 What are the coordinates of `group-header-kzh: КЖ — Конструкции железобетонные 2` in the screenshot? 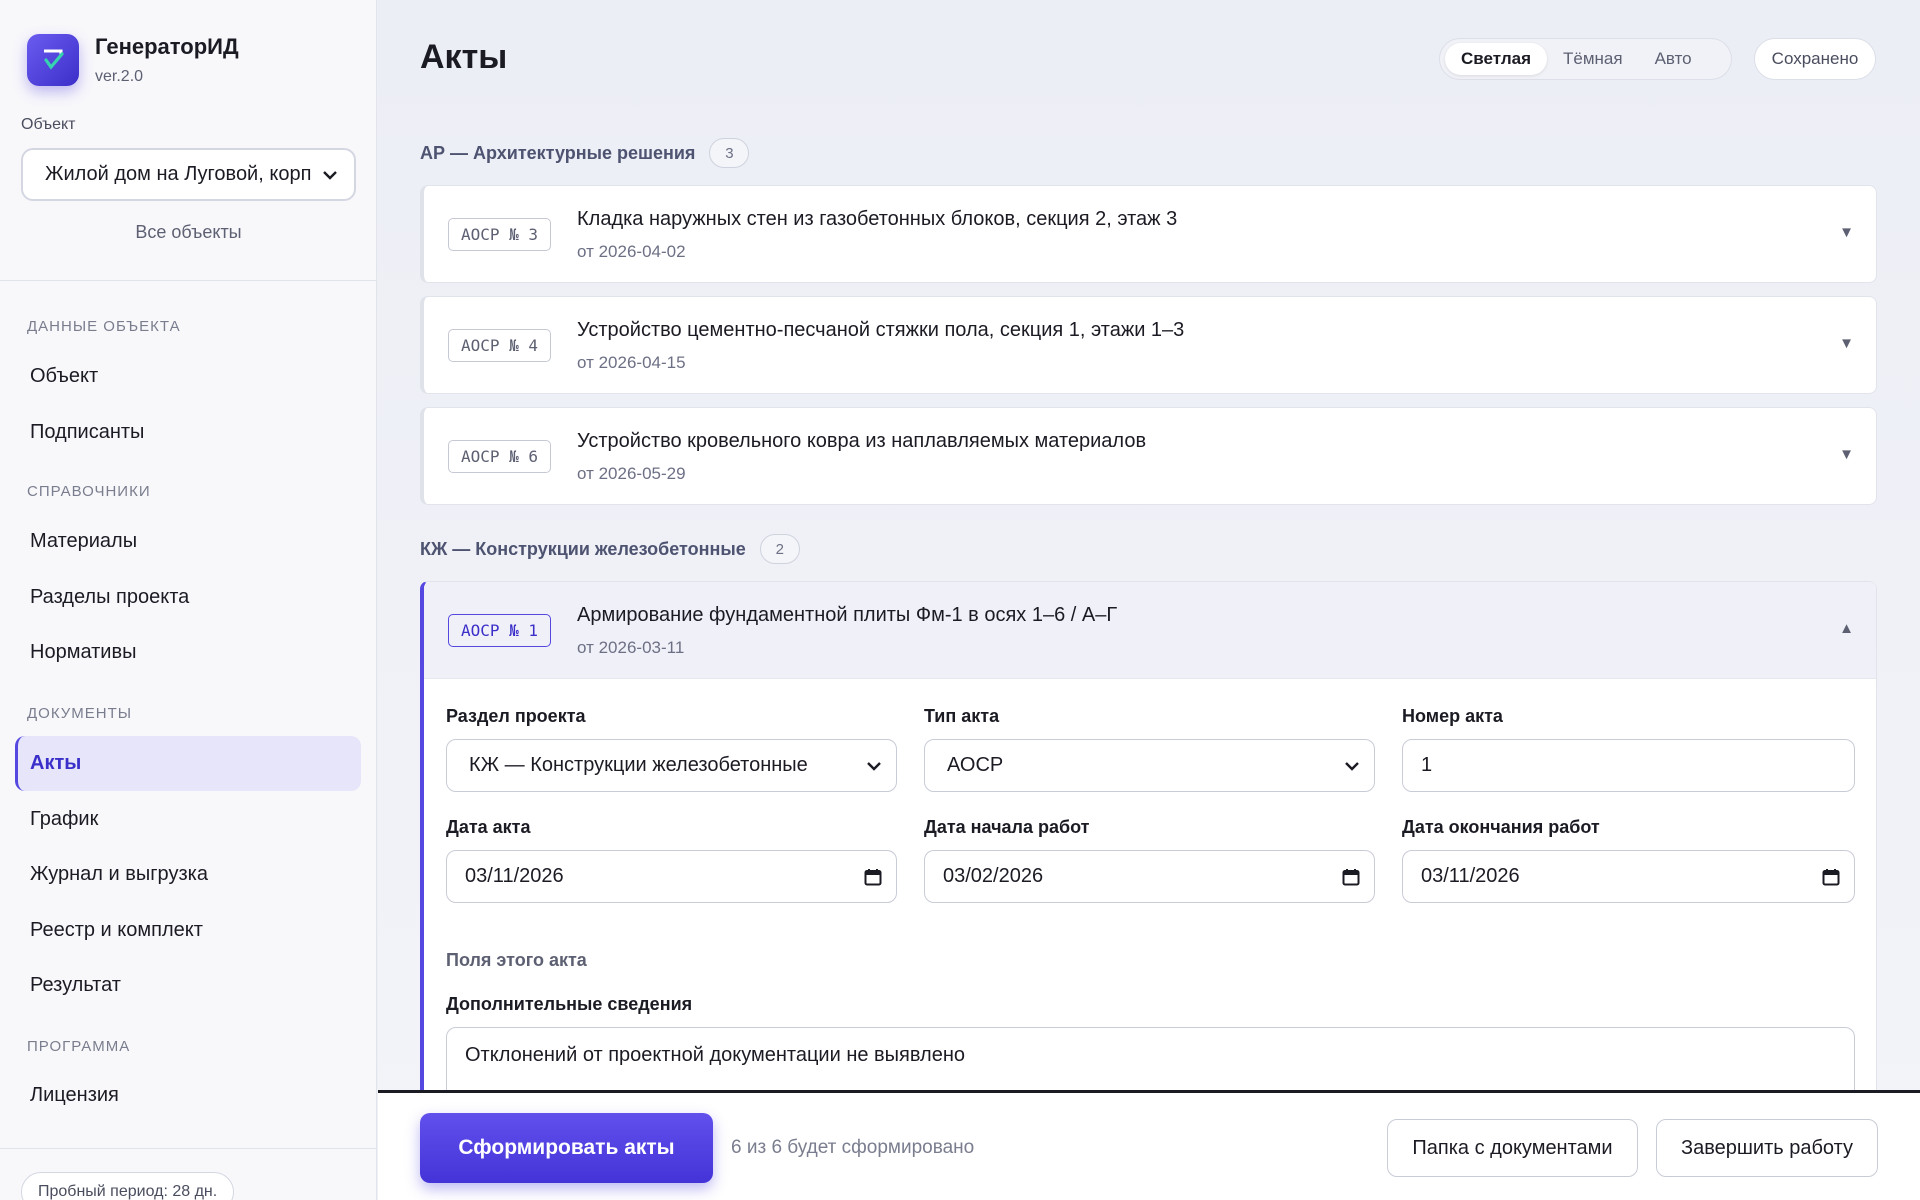 It's located at (610, 549).